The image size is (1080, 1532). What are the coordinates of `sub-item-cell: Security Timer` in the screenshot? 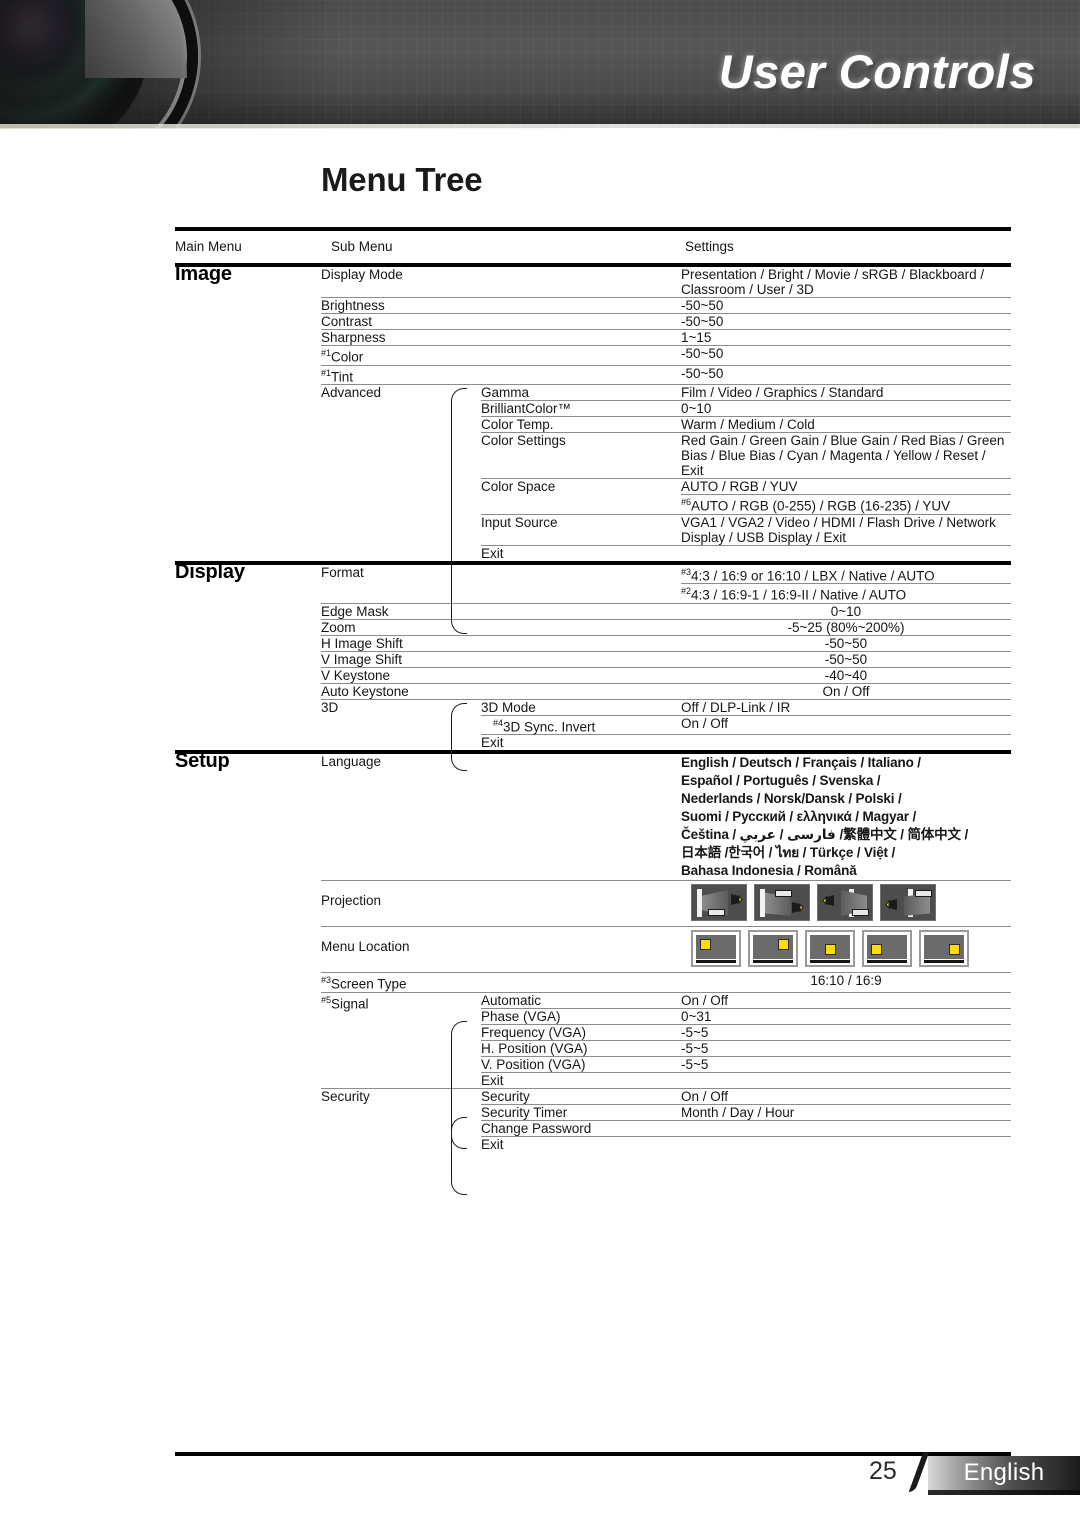 It's located at (581, 1111).